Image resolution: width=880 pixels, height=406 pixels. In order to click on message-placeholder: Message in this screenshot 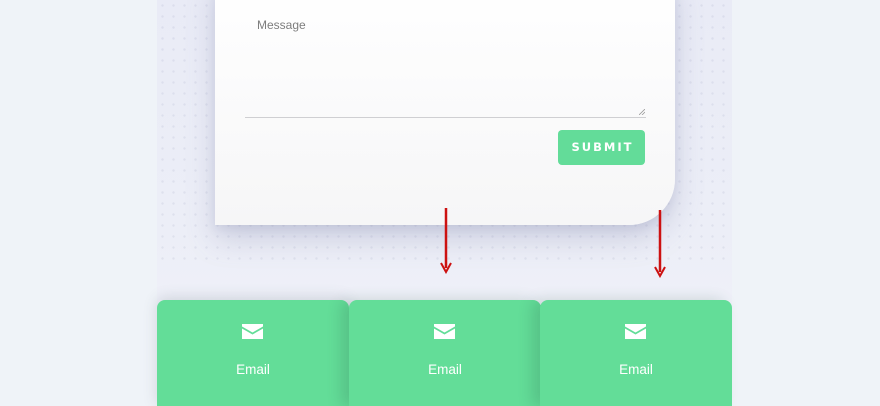, I will do `click(281, 25)`.